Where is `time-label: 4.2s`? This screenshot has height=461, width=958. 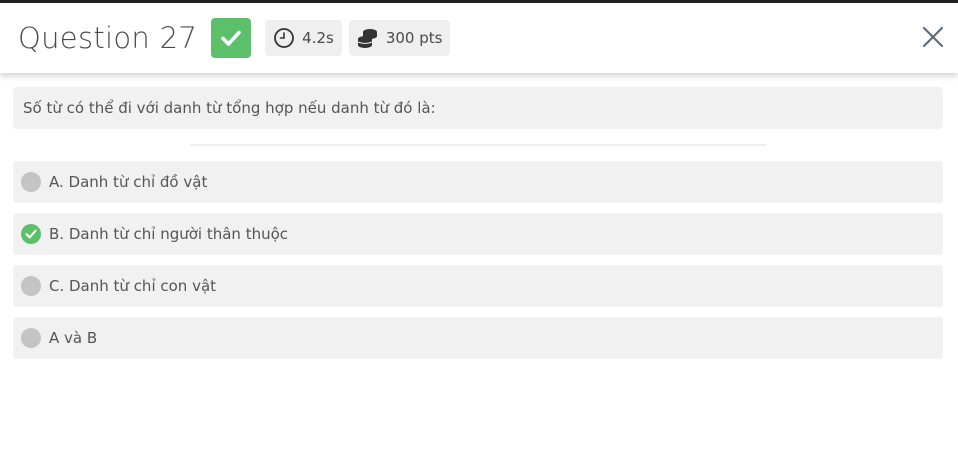 time-label: 4.2s is located at coordinates (318, 38).